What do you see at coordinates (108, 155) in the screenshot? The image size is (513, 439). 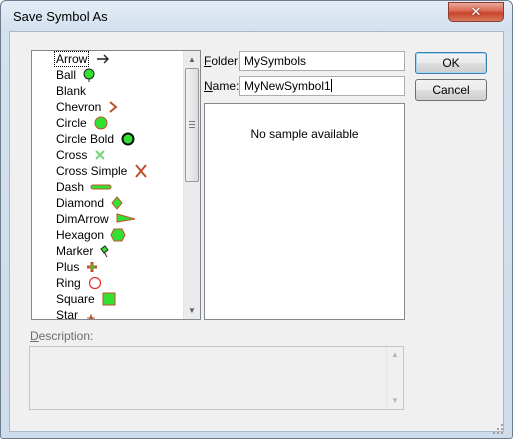 I see `list-item: Cross` at bounding box center [108, 155].